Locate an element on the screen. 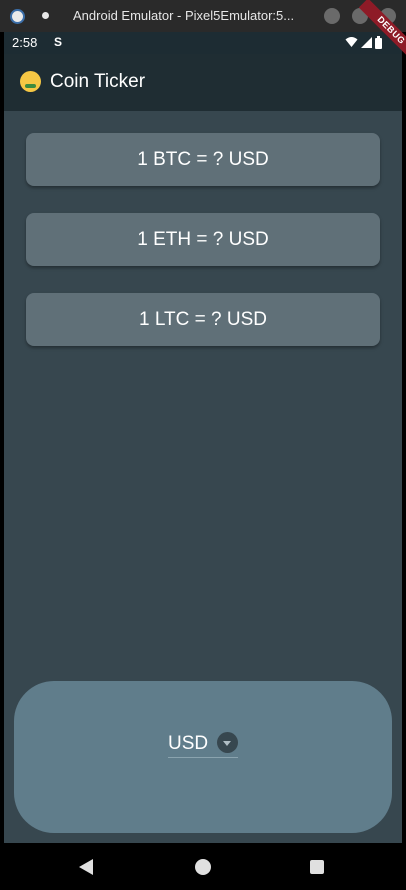 The width and height of the screenshot is (406, 890). rate-label-ltc: 1 LTC = ? USD is located at coordinates (203, 319).